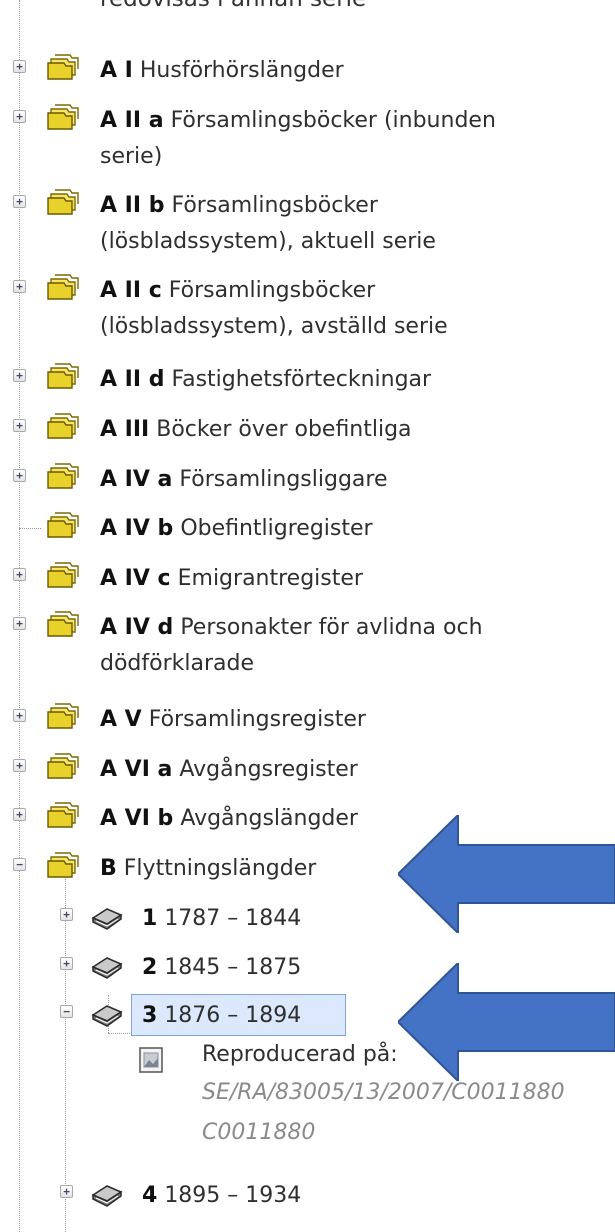 The image size is (615, 1232). I want to click on volume-number: 3, so click(150, 1015).